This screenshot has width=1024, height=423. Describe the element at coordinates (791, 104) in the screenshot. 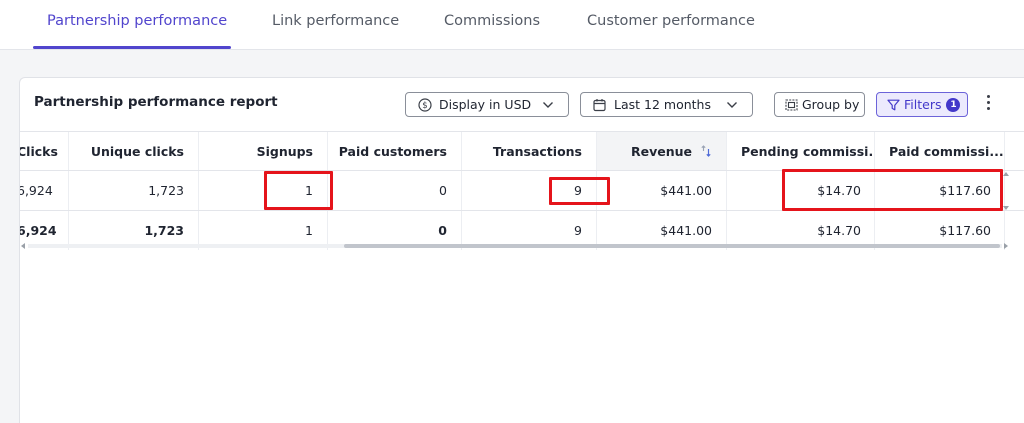

I see `group-icon` at that location.